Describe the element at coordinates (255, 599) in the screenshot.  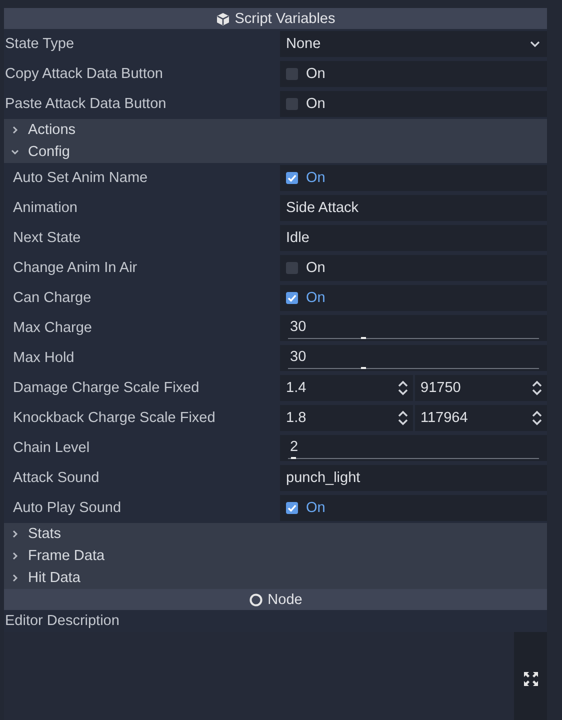
I see `circle-icon` at that location.